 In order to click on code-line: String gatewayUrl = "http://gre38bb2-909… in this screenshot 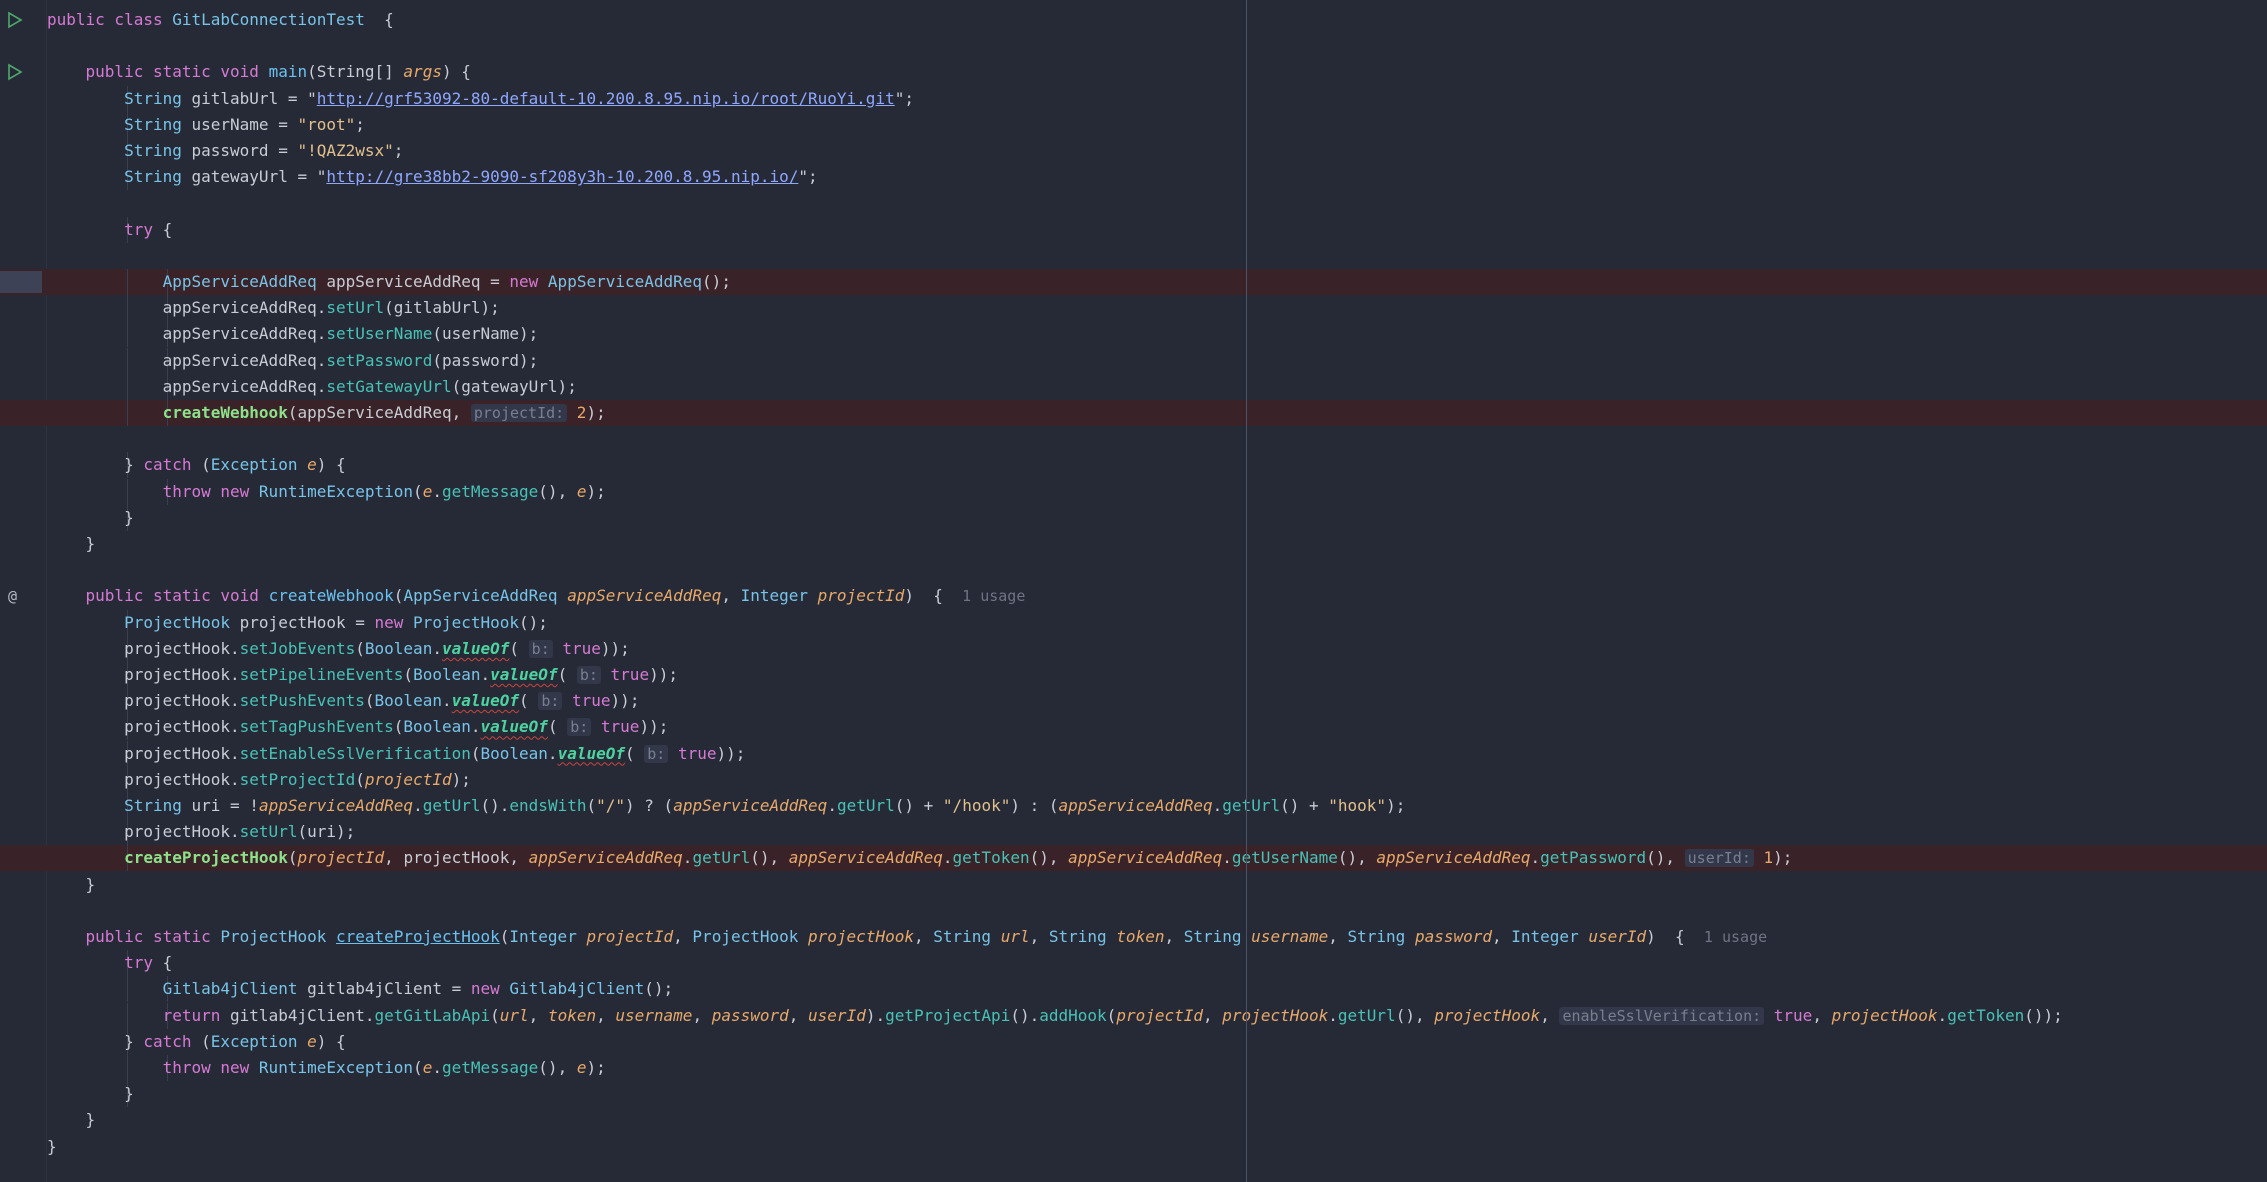, I will do `click(1133, 177)`.